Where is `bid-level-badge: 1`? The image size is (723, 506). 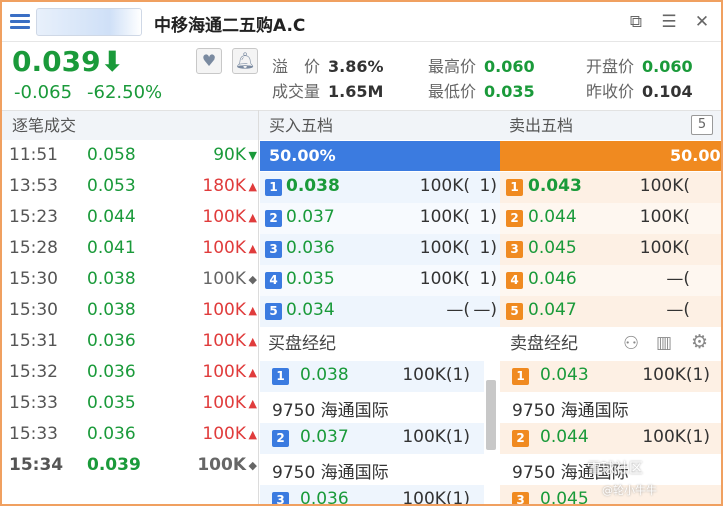
bid-level-badge: 1 is located at coordinates (273, 187).